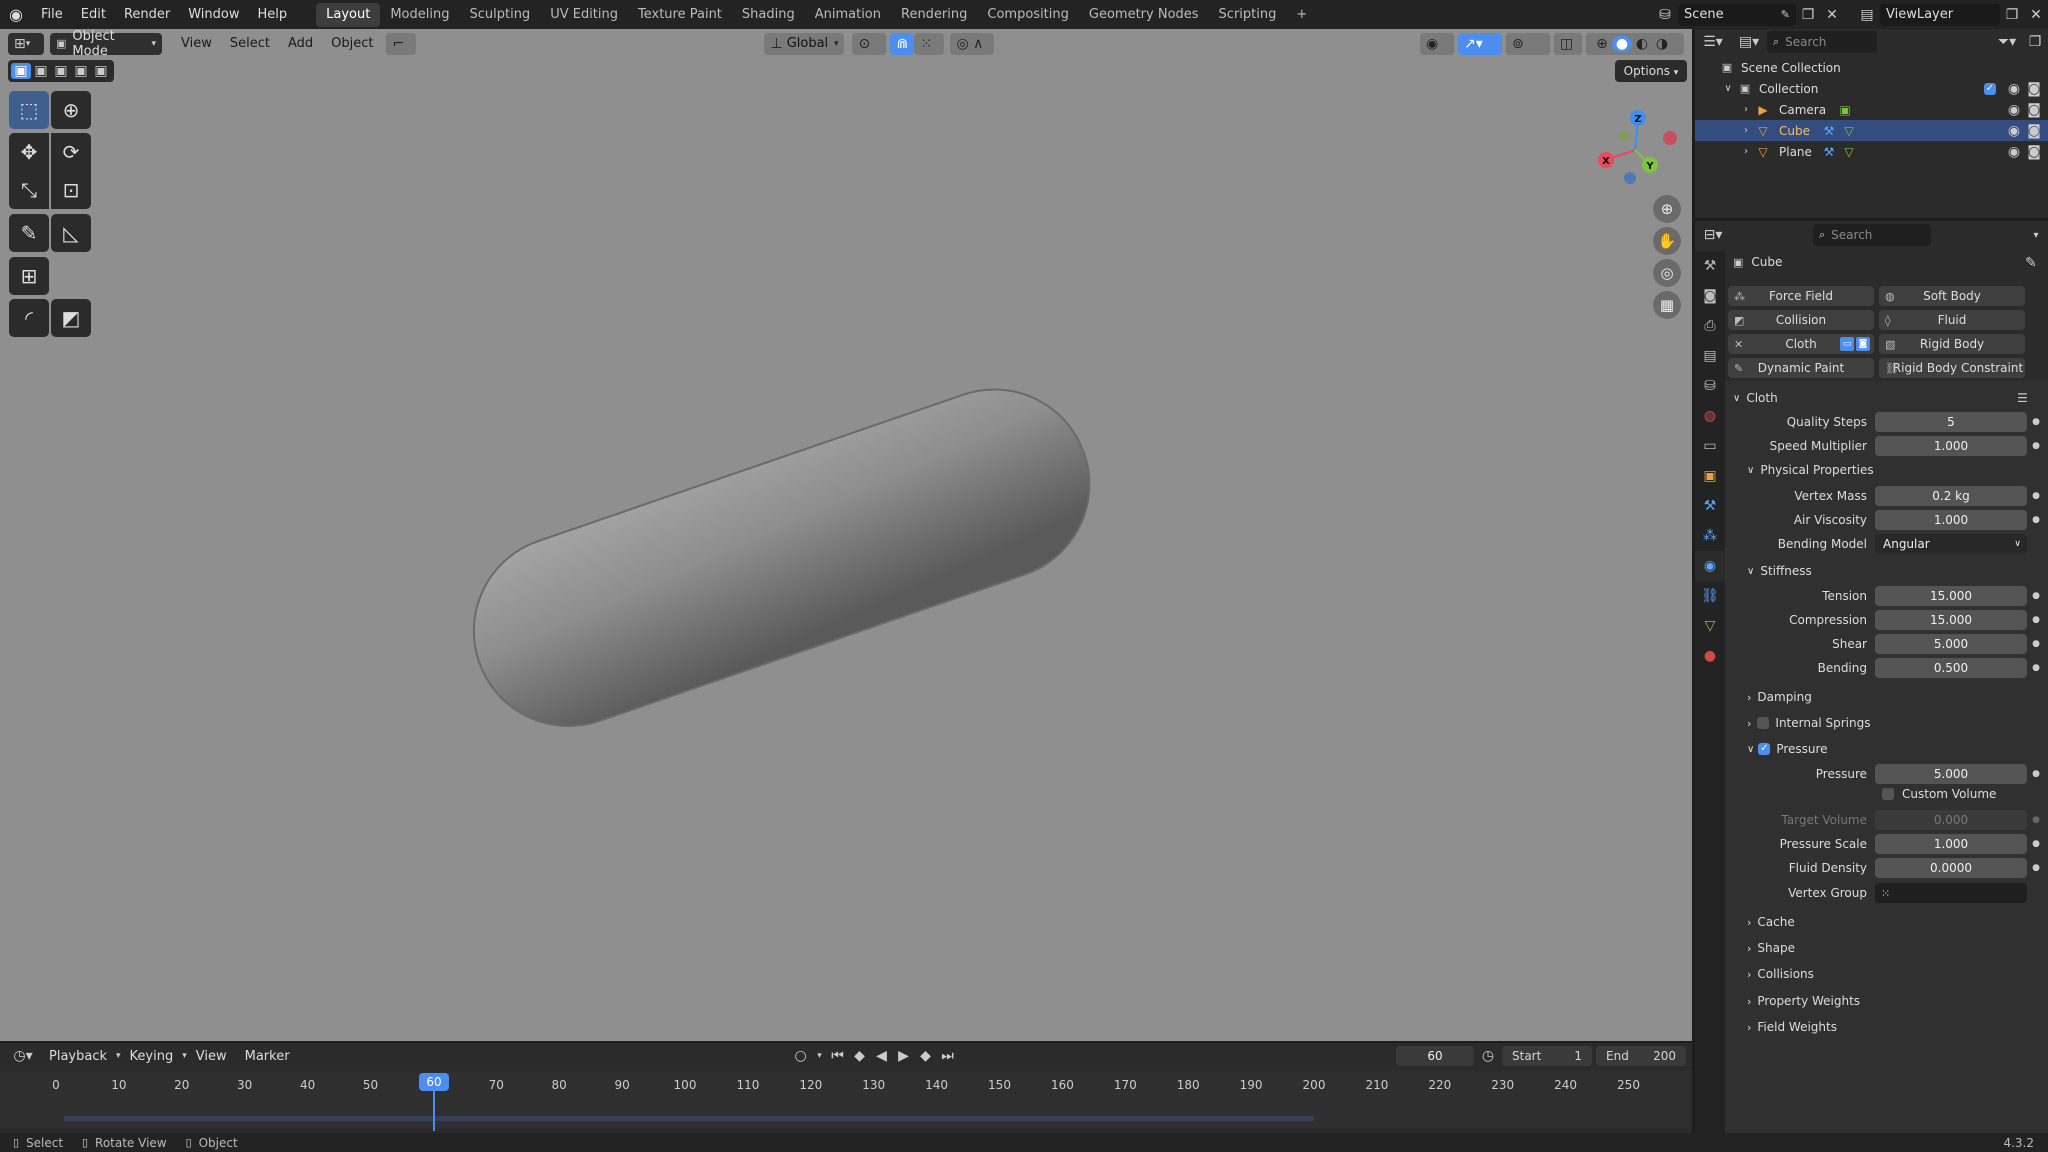 Image resolution: width=2048 pixels, height=1152 pixels. What do you see at coordinates (401, 43) in the screenshot?
I see `gpencil-button: ⌐` at bounding box center [401, 43].